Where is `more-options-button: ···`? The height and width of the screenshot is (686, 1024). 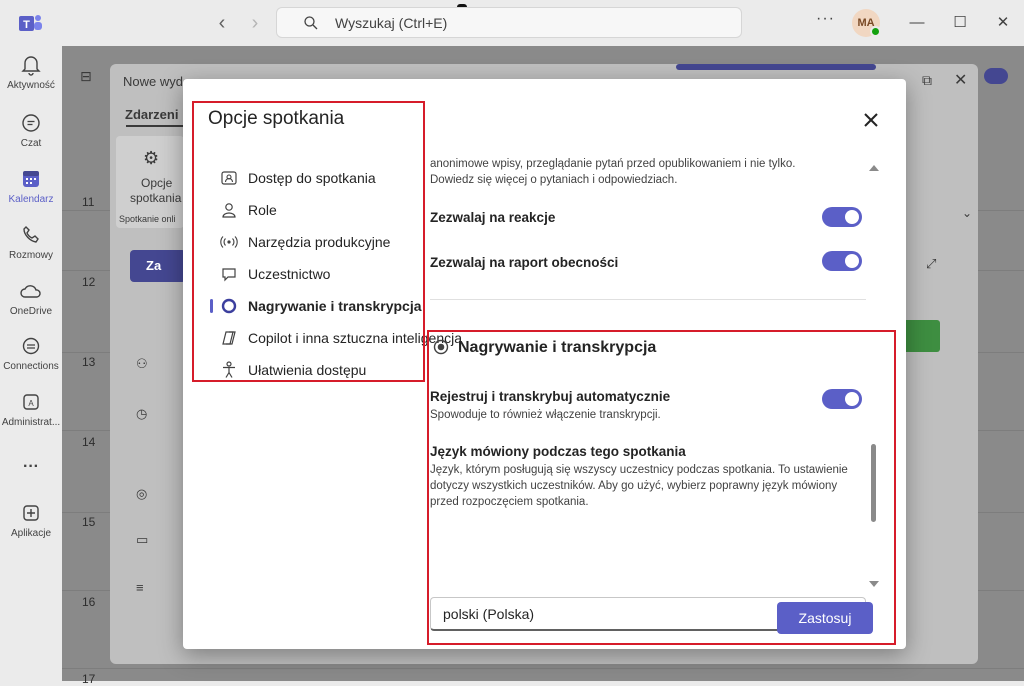 more-options-button: ··· is located at coordinates (825, 19).